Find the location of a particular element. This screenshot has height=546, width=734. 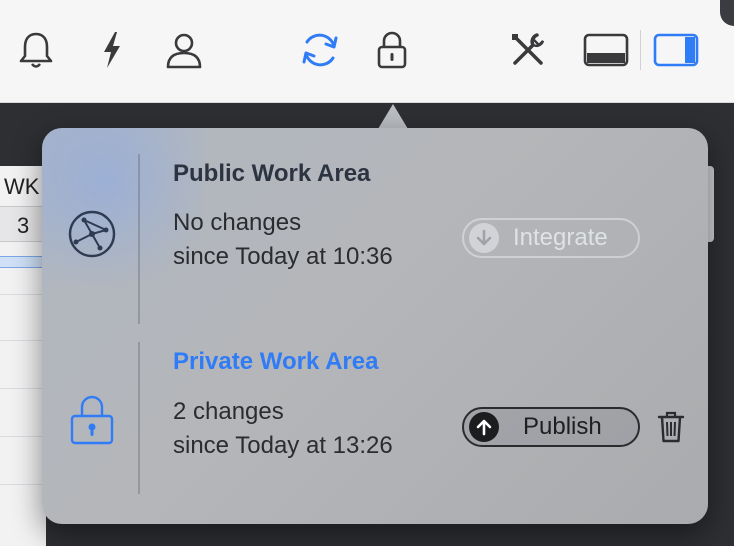

tools-icon is located at coordinates (528, 50).